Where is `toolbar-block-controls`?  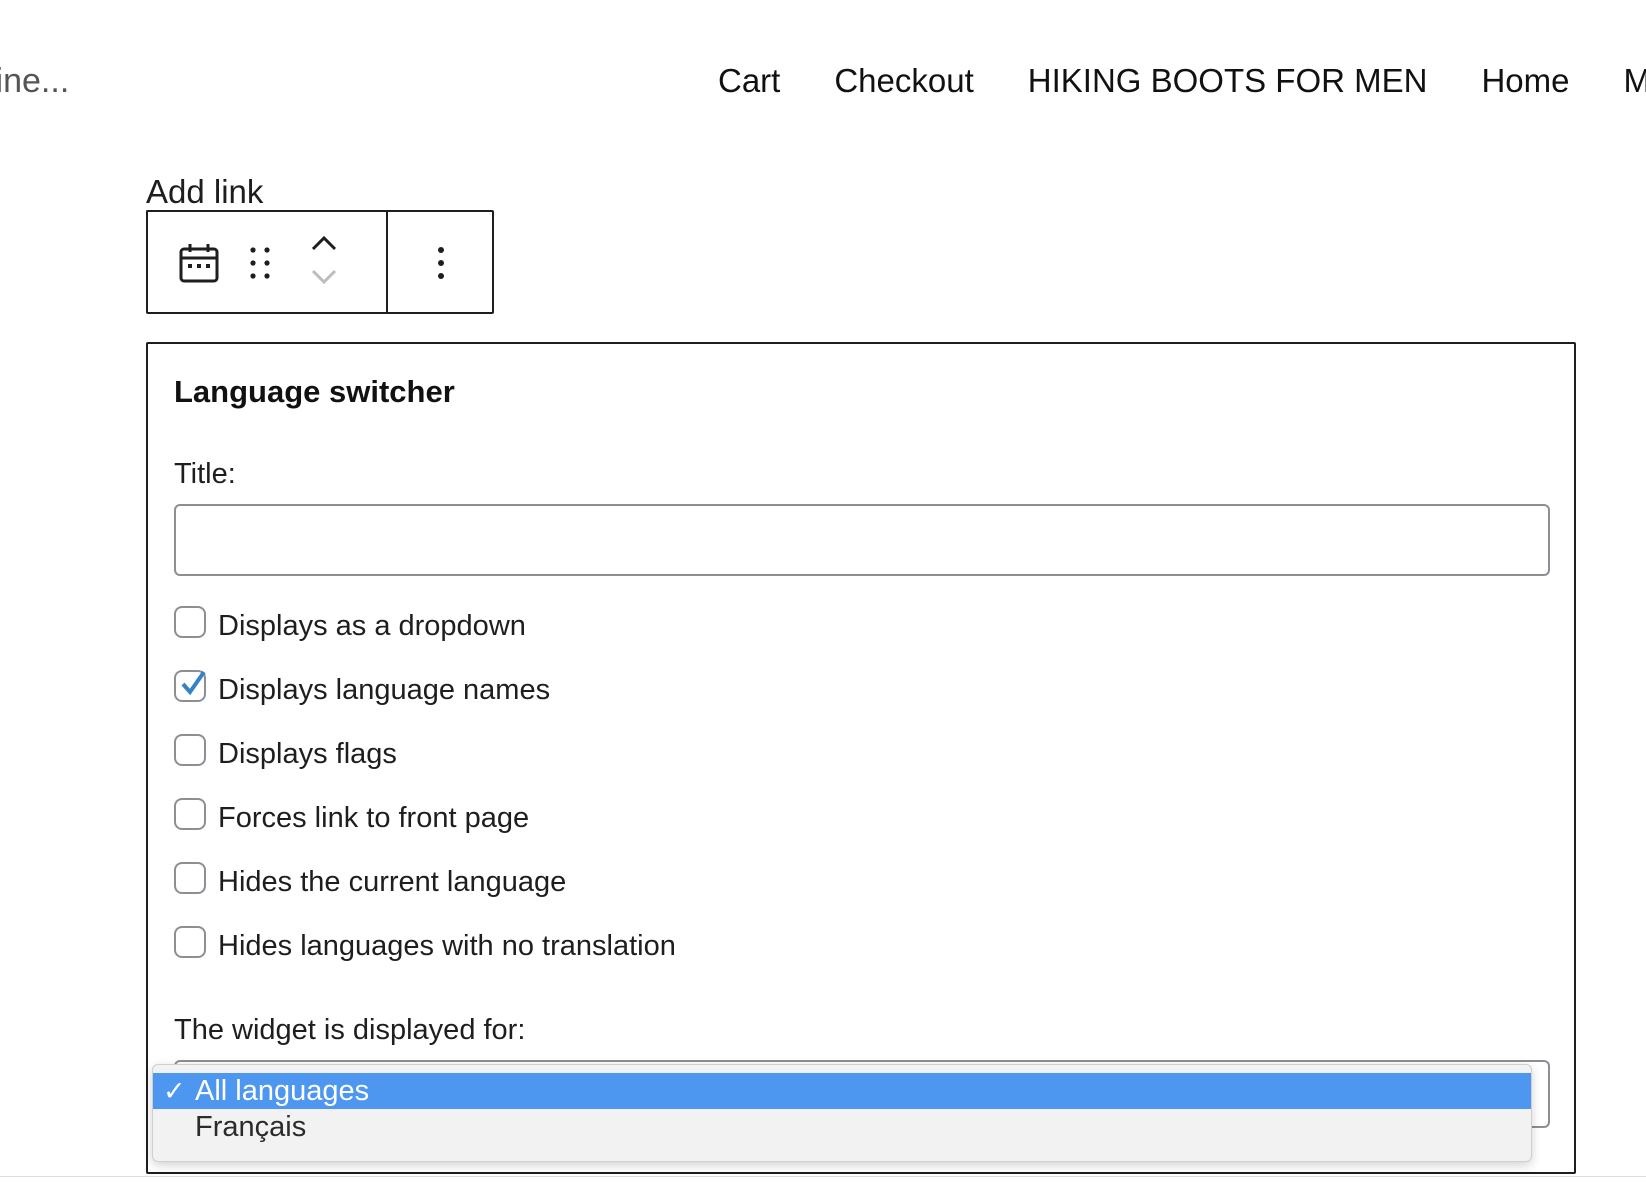
toolbar-block-controls is located at coordinates (268, 262).